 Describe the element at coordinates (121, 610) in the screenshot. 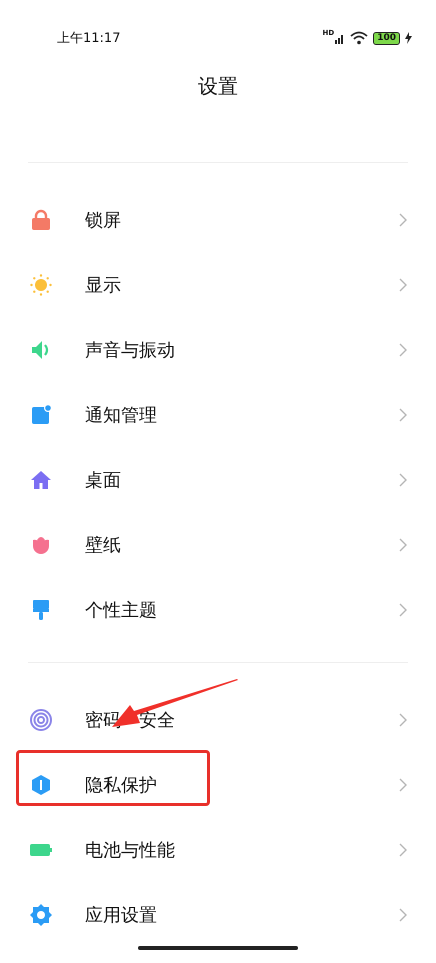

I see `item-label: 个性主题` at that location.